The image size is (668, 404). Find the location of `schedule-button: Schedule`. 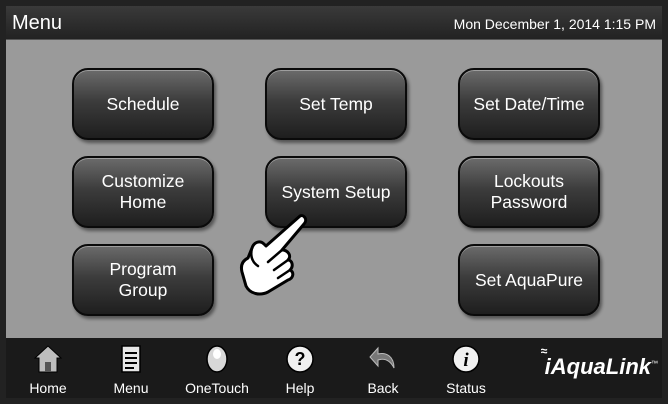

schedule-button: Schedule is located at coordinates (143, 104).